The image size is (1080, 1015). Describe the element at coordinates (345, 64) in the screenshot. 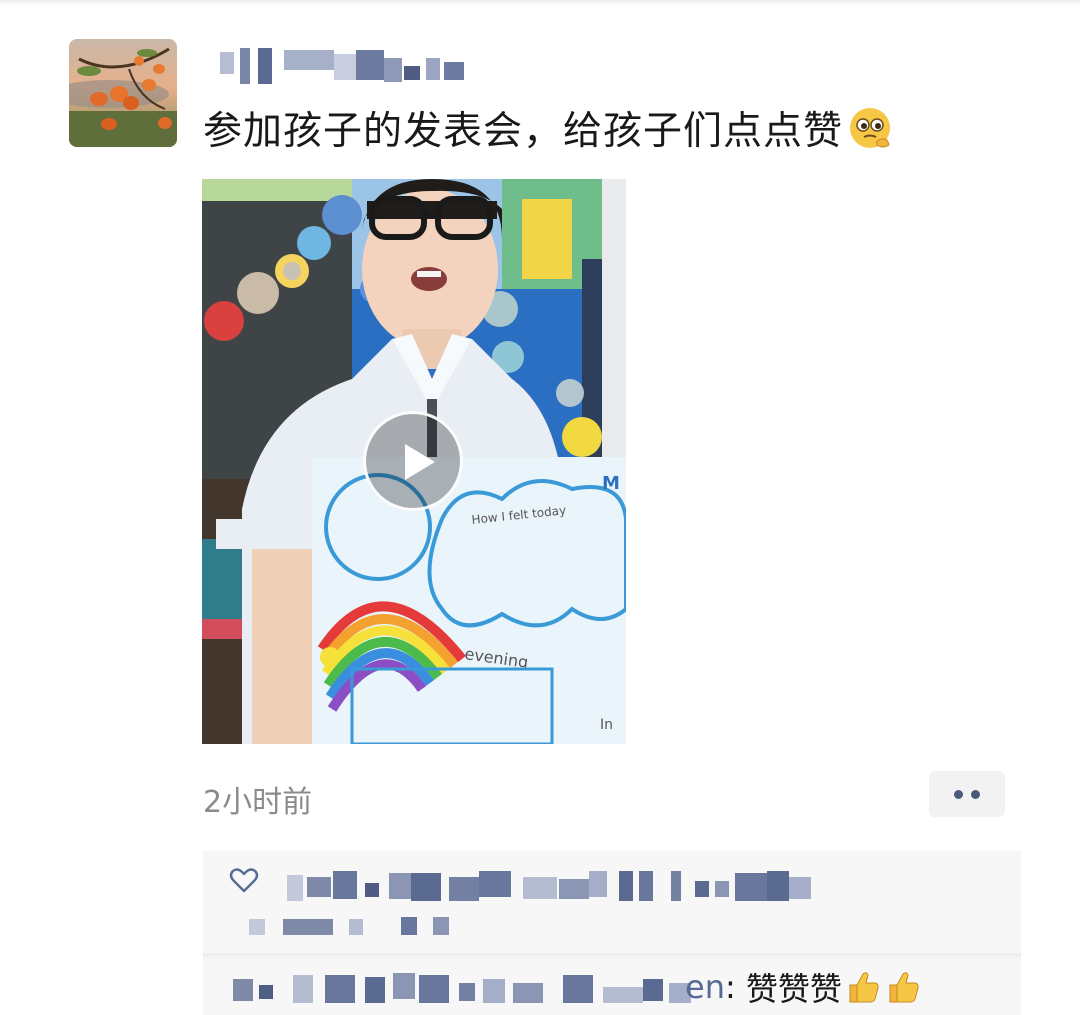

I see `username-blurred` at that location.